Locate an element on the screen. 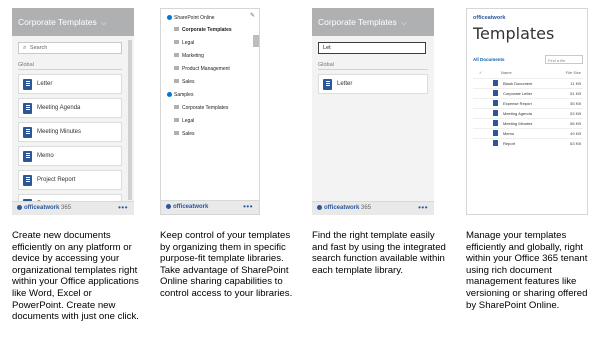 The image size is (600, 364). brand-logo: officeatwork 365 is located at coordinates (44, 208).